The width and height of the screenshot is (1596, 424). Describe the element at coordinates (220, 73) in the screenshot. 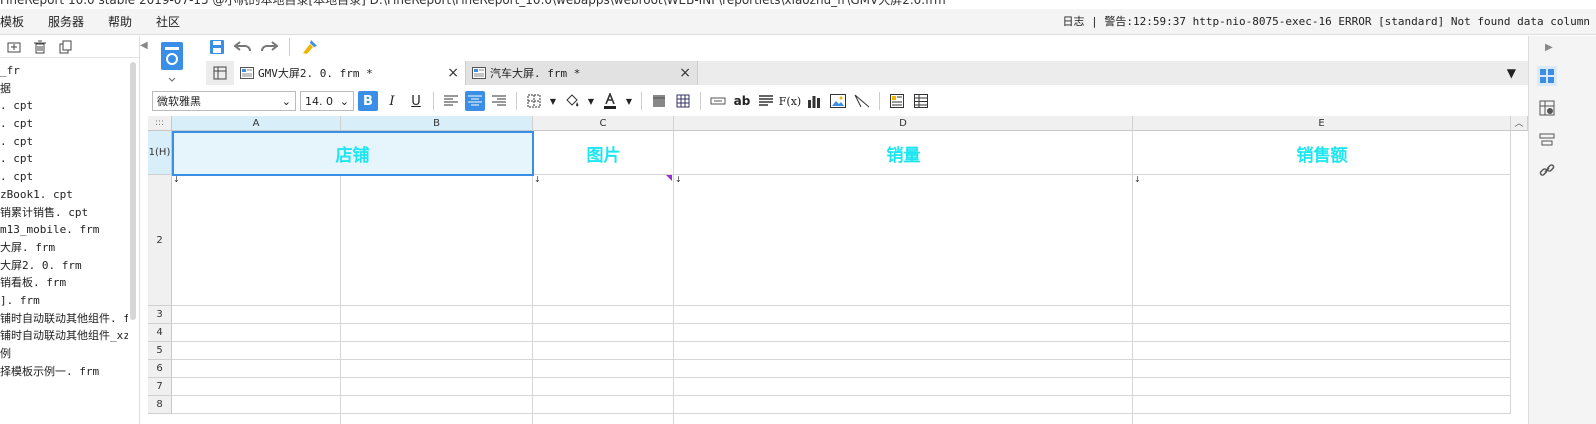

I see `grid-layout-icon` at that location.